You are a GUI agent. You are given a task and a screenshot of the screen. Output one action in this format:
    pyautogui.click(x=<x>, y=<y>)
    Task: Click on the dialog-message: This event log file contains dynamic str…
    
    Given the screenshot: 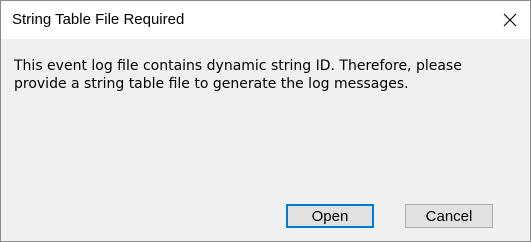 What is the action you would take?
    pyautogui.click(x=266, y=75)
    